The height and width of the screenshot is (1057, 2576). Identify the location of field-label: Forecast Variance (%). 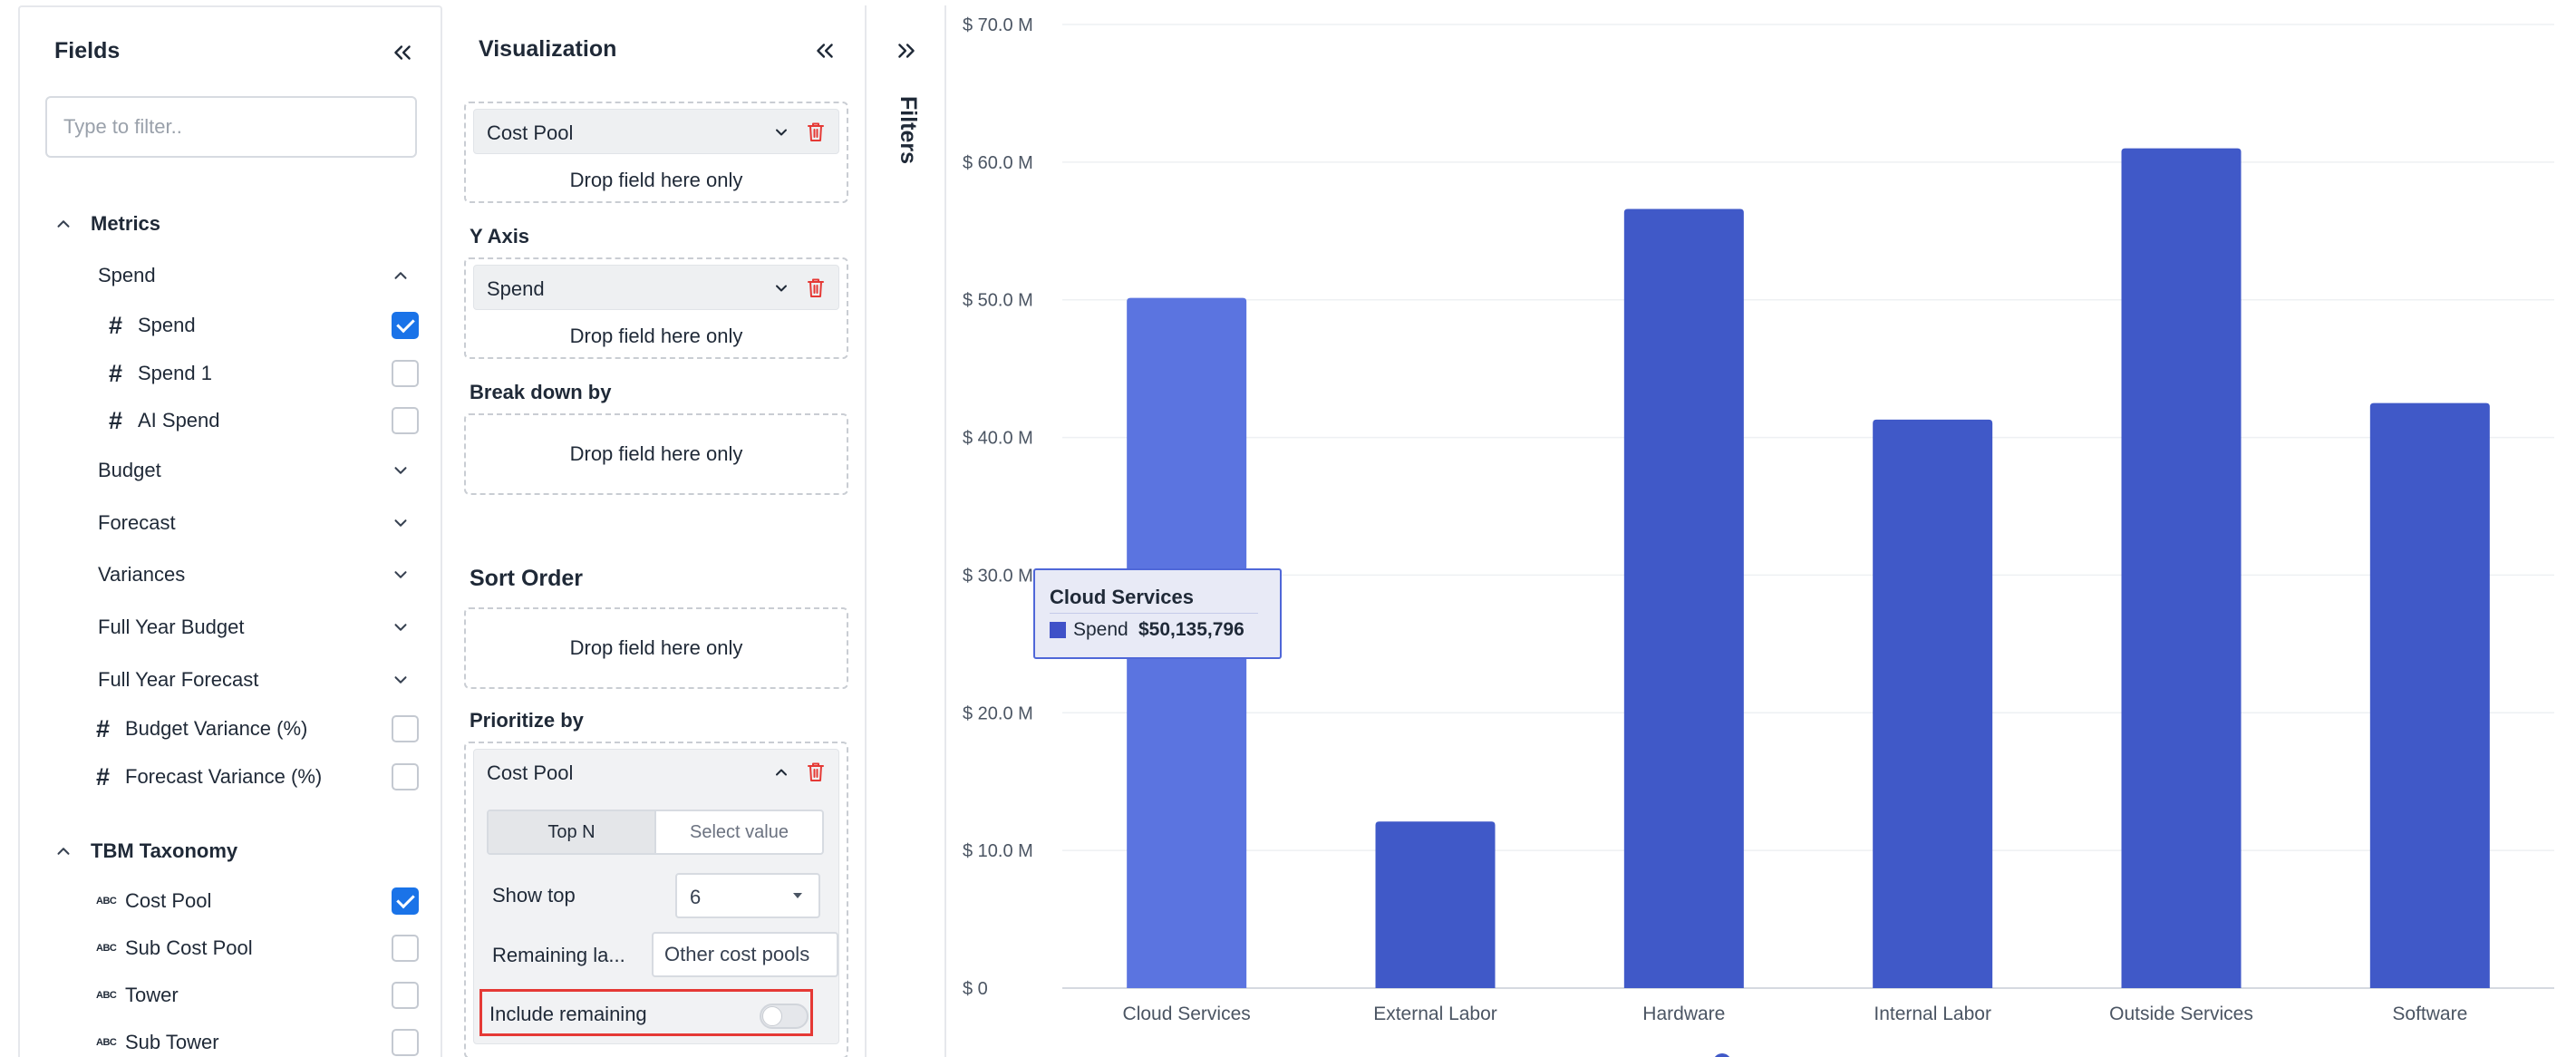
(224, 776).